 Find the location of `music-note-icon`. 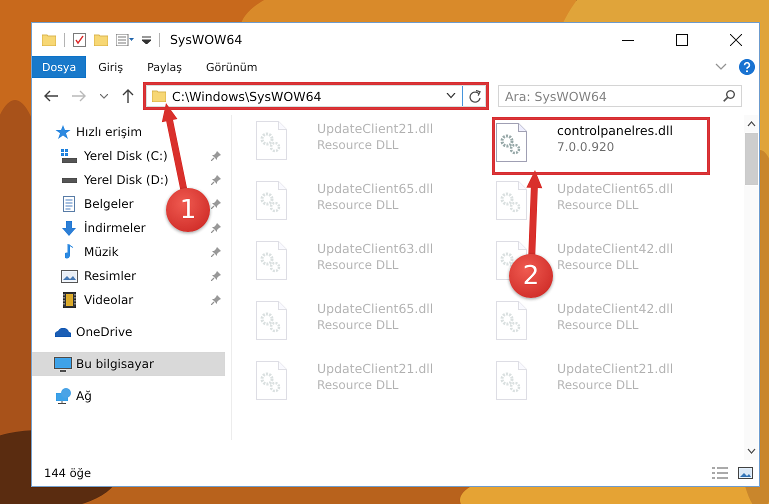

music-note-icon is located at coordinates (69, 252).